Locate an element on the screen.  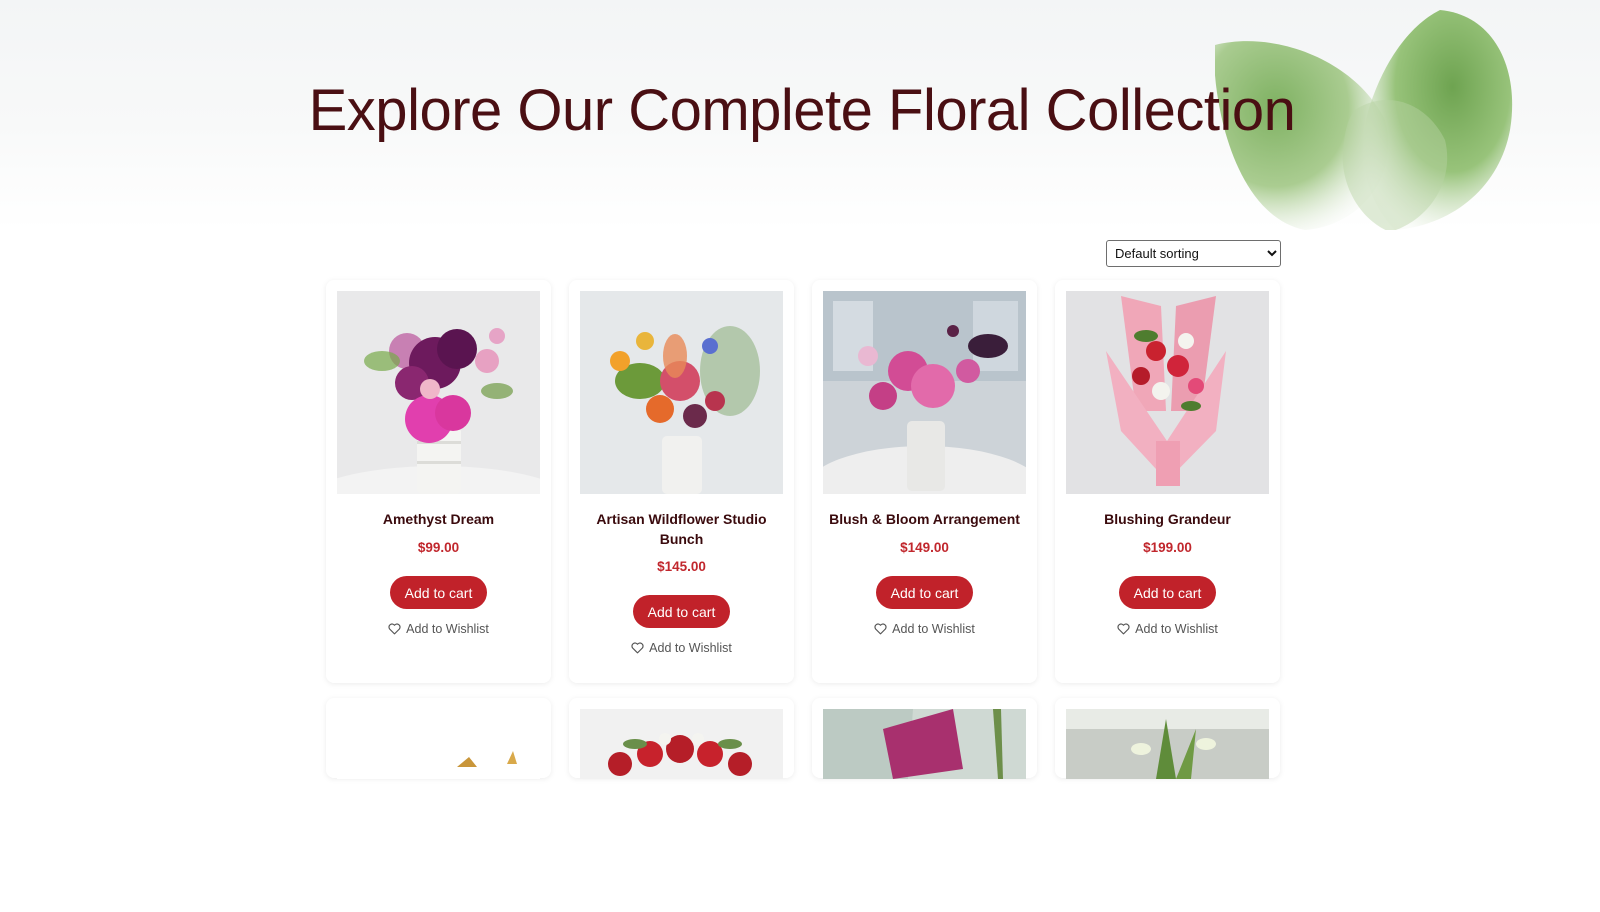
product-price: $99.00 is located at coordinates (438, 547).